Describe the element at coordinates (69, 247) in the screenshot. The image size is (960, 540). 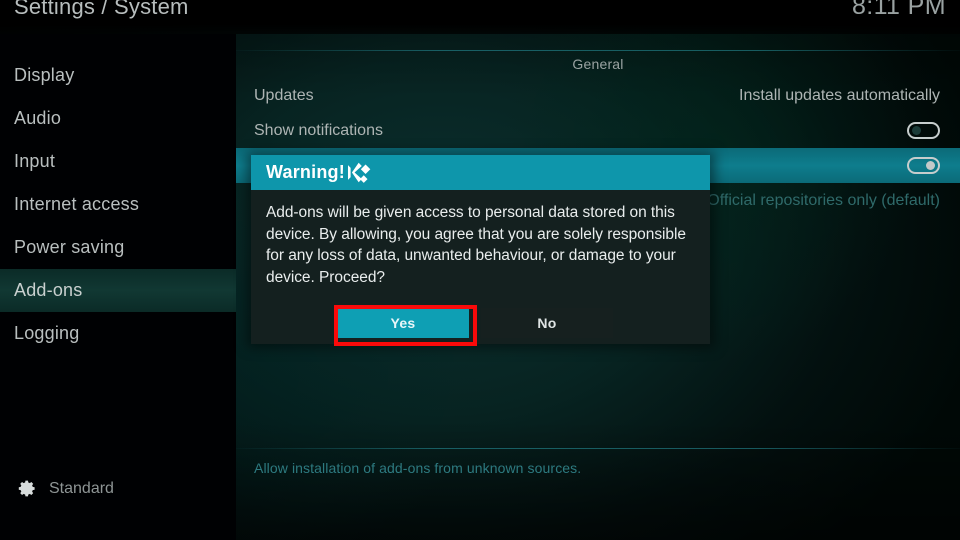
I see `sidebar-item-label: Power saving` at that location.